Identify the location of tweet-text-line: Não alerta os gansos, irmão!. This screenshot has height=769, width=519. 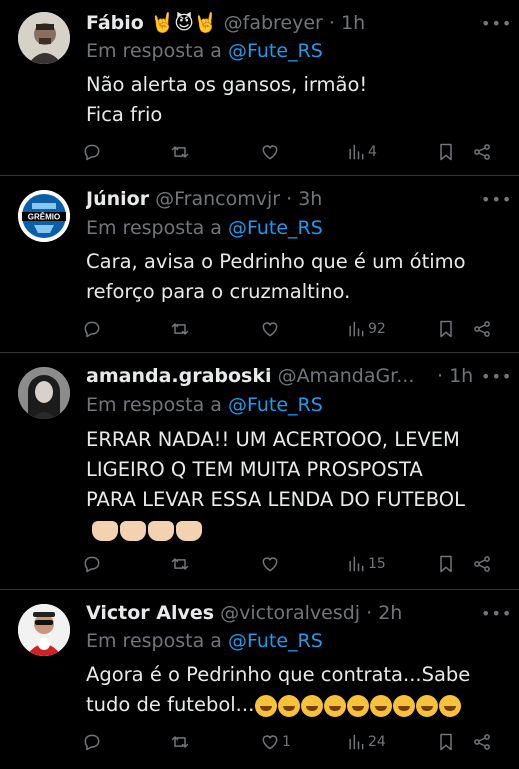
(227, 84).